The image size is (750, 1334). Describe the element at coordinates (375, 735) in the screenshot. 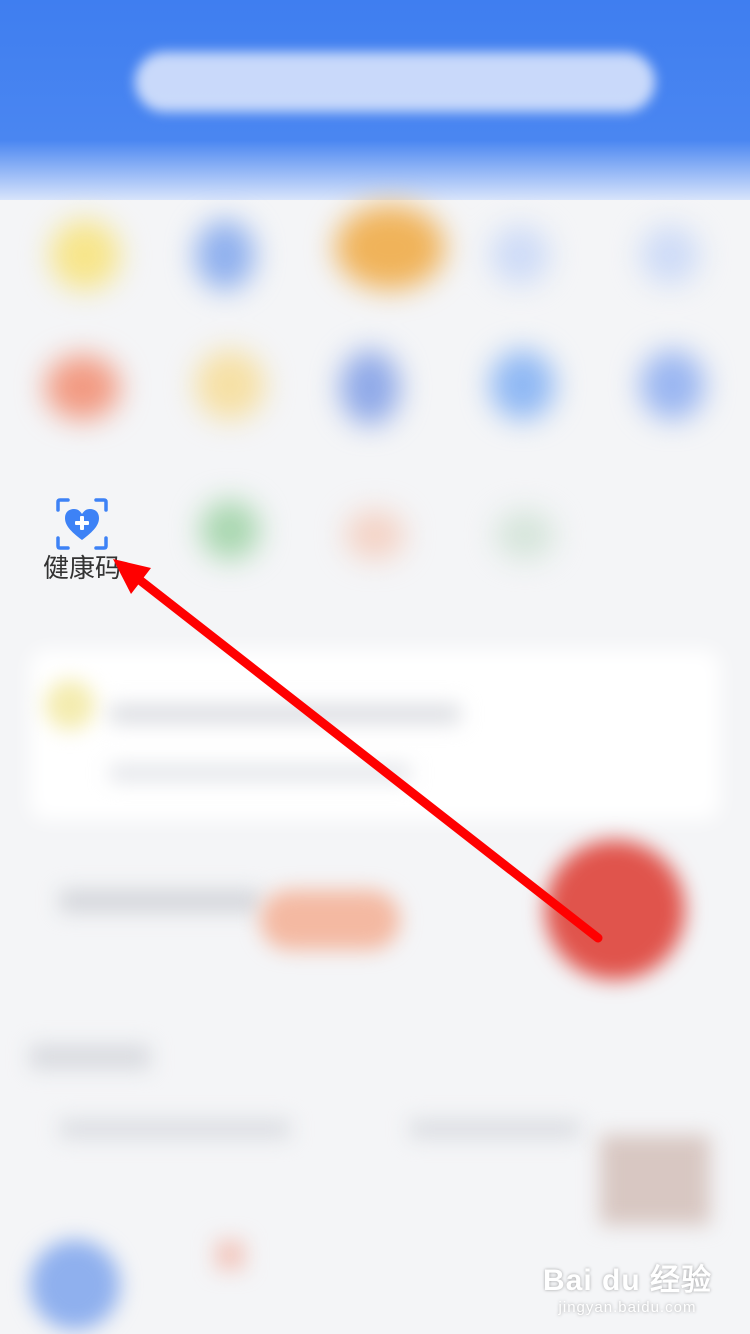

I see `banner-blurred` at that location.